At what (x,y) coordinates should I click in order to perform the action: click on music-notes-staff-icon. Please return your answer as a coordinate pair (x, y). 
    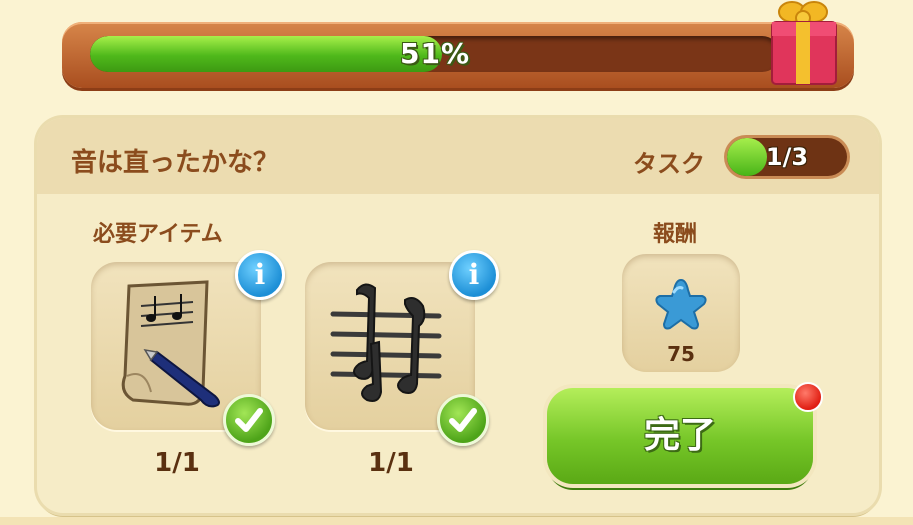
    Looking at the image, I should click on (386, 342).